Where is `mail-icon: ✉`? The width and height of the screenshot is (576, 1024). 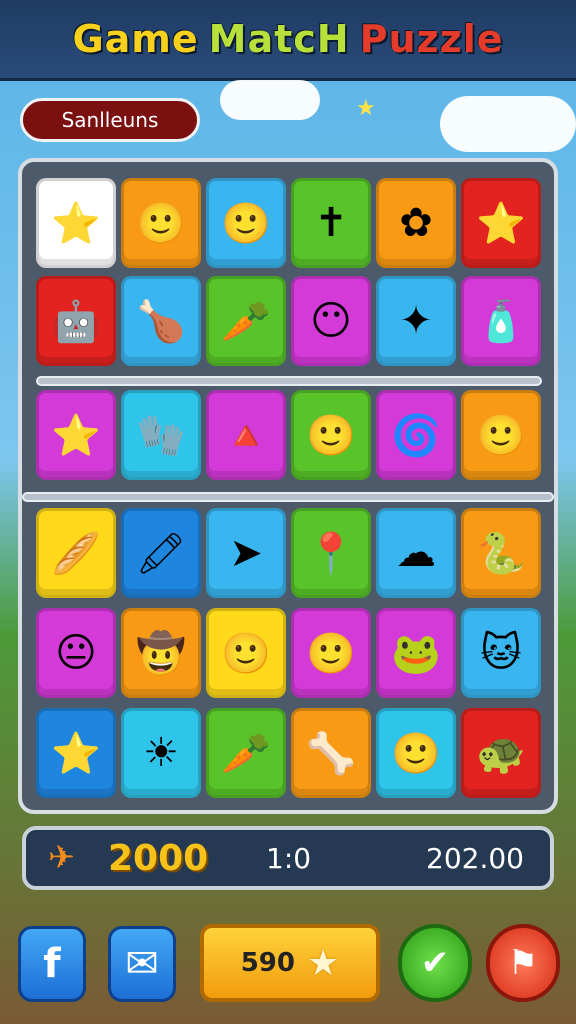
mail-icon: ✉ is located at coordinates (142, 964).